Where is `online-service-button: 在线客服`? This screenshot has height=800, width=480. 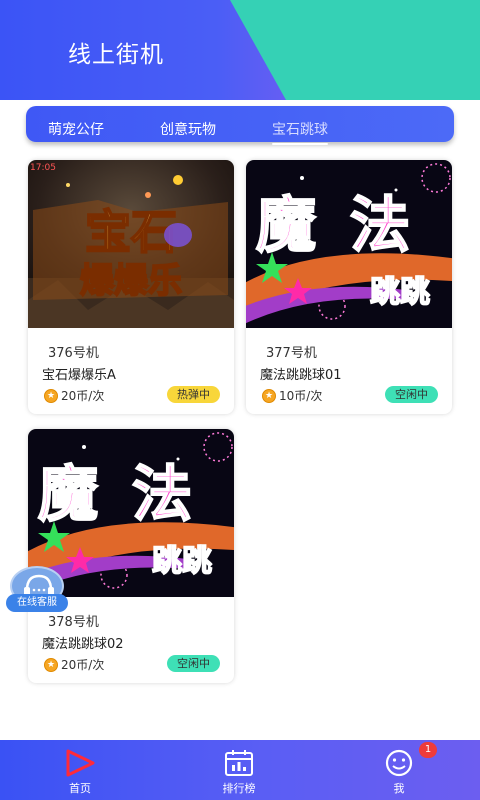
online-service-button: 在线客服 is located at coordinates (37, 590).